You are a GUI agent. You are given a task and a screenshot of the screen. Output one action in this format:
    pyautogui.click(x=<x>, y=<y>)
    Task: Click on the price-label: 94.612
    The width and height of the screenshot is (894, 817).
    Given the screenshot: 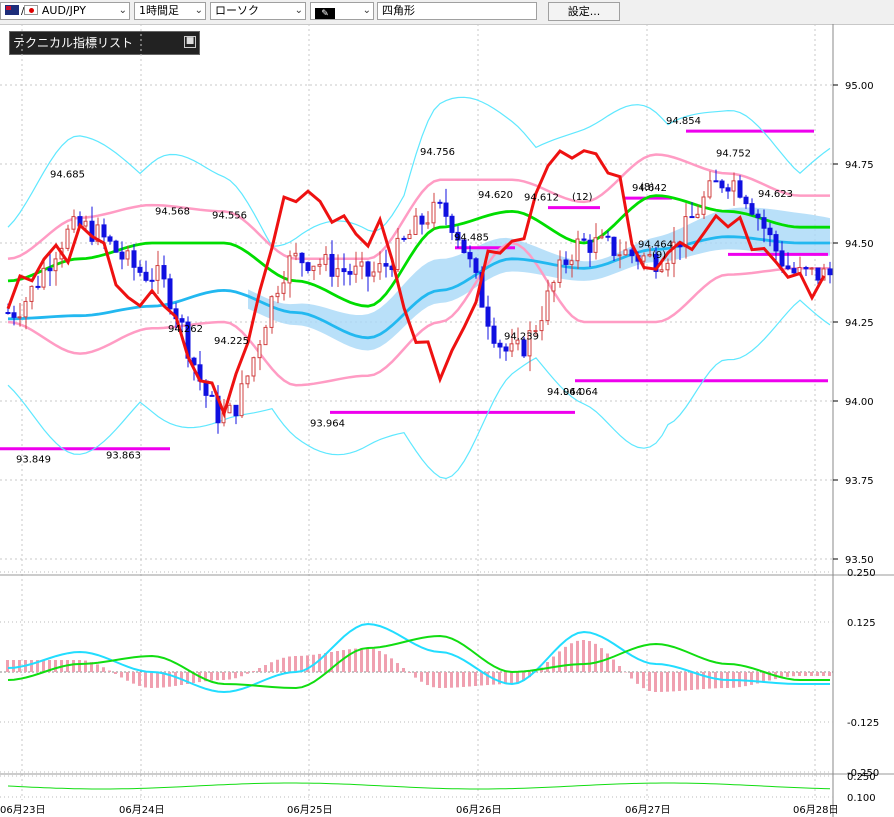 What is the action you would take?
    pyautogui.click(x=541, y=198)
    